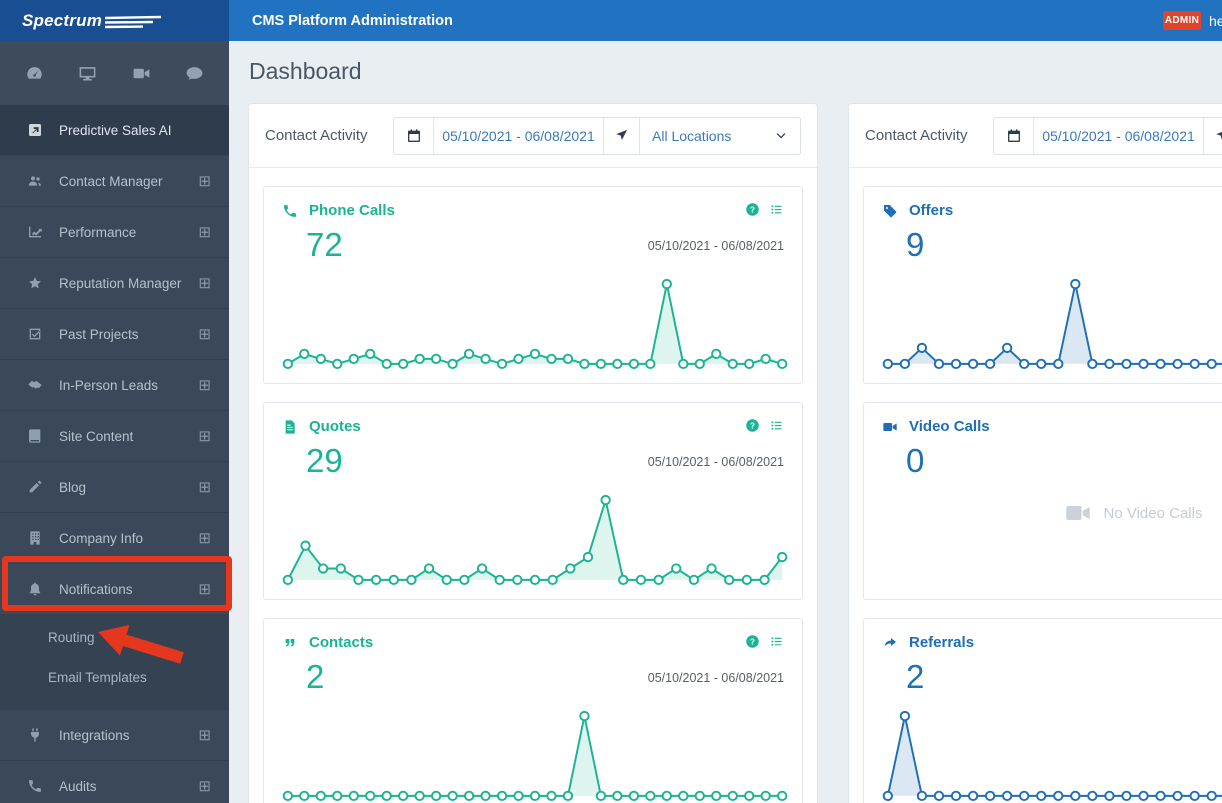 The image size is (1222, 803). I want to click on bell-icon, so click(35, 589).